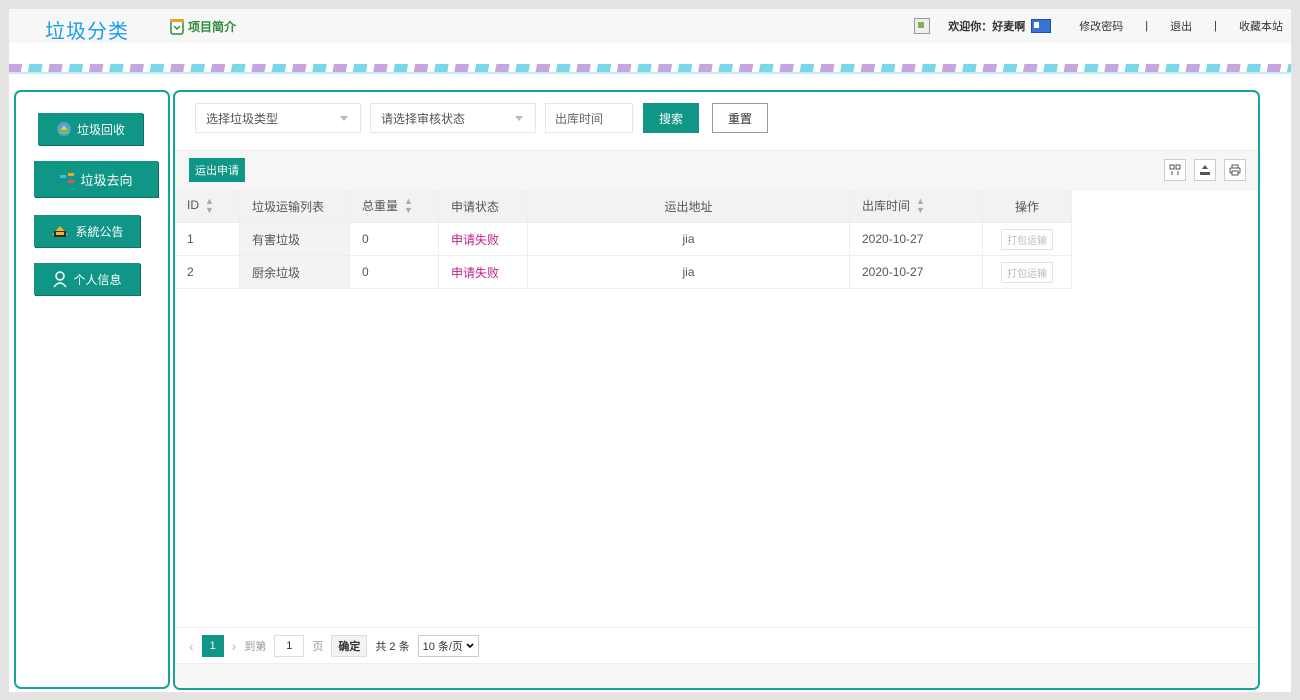 This screenshot has width=1300, height=700. What do you see at coordinates (294, 272) in the screenshot?
I see `cell-name: 厨余垃圾` at bounding box center [294, 272].